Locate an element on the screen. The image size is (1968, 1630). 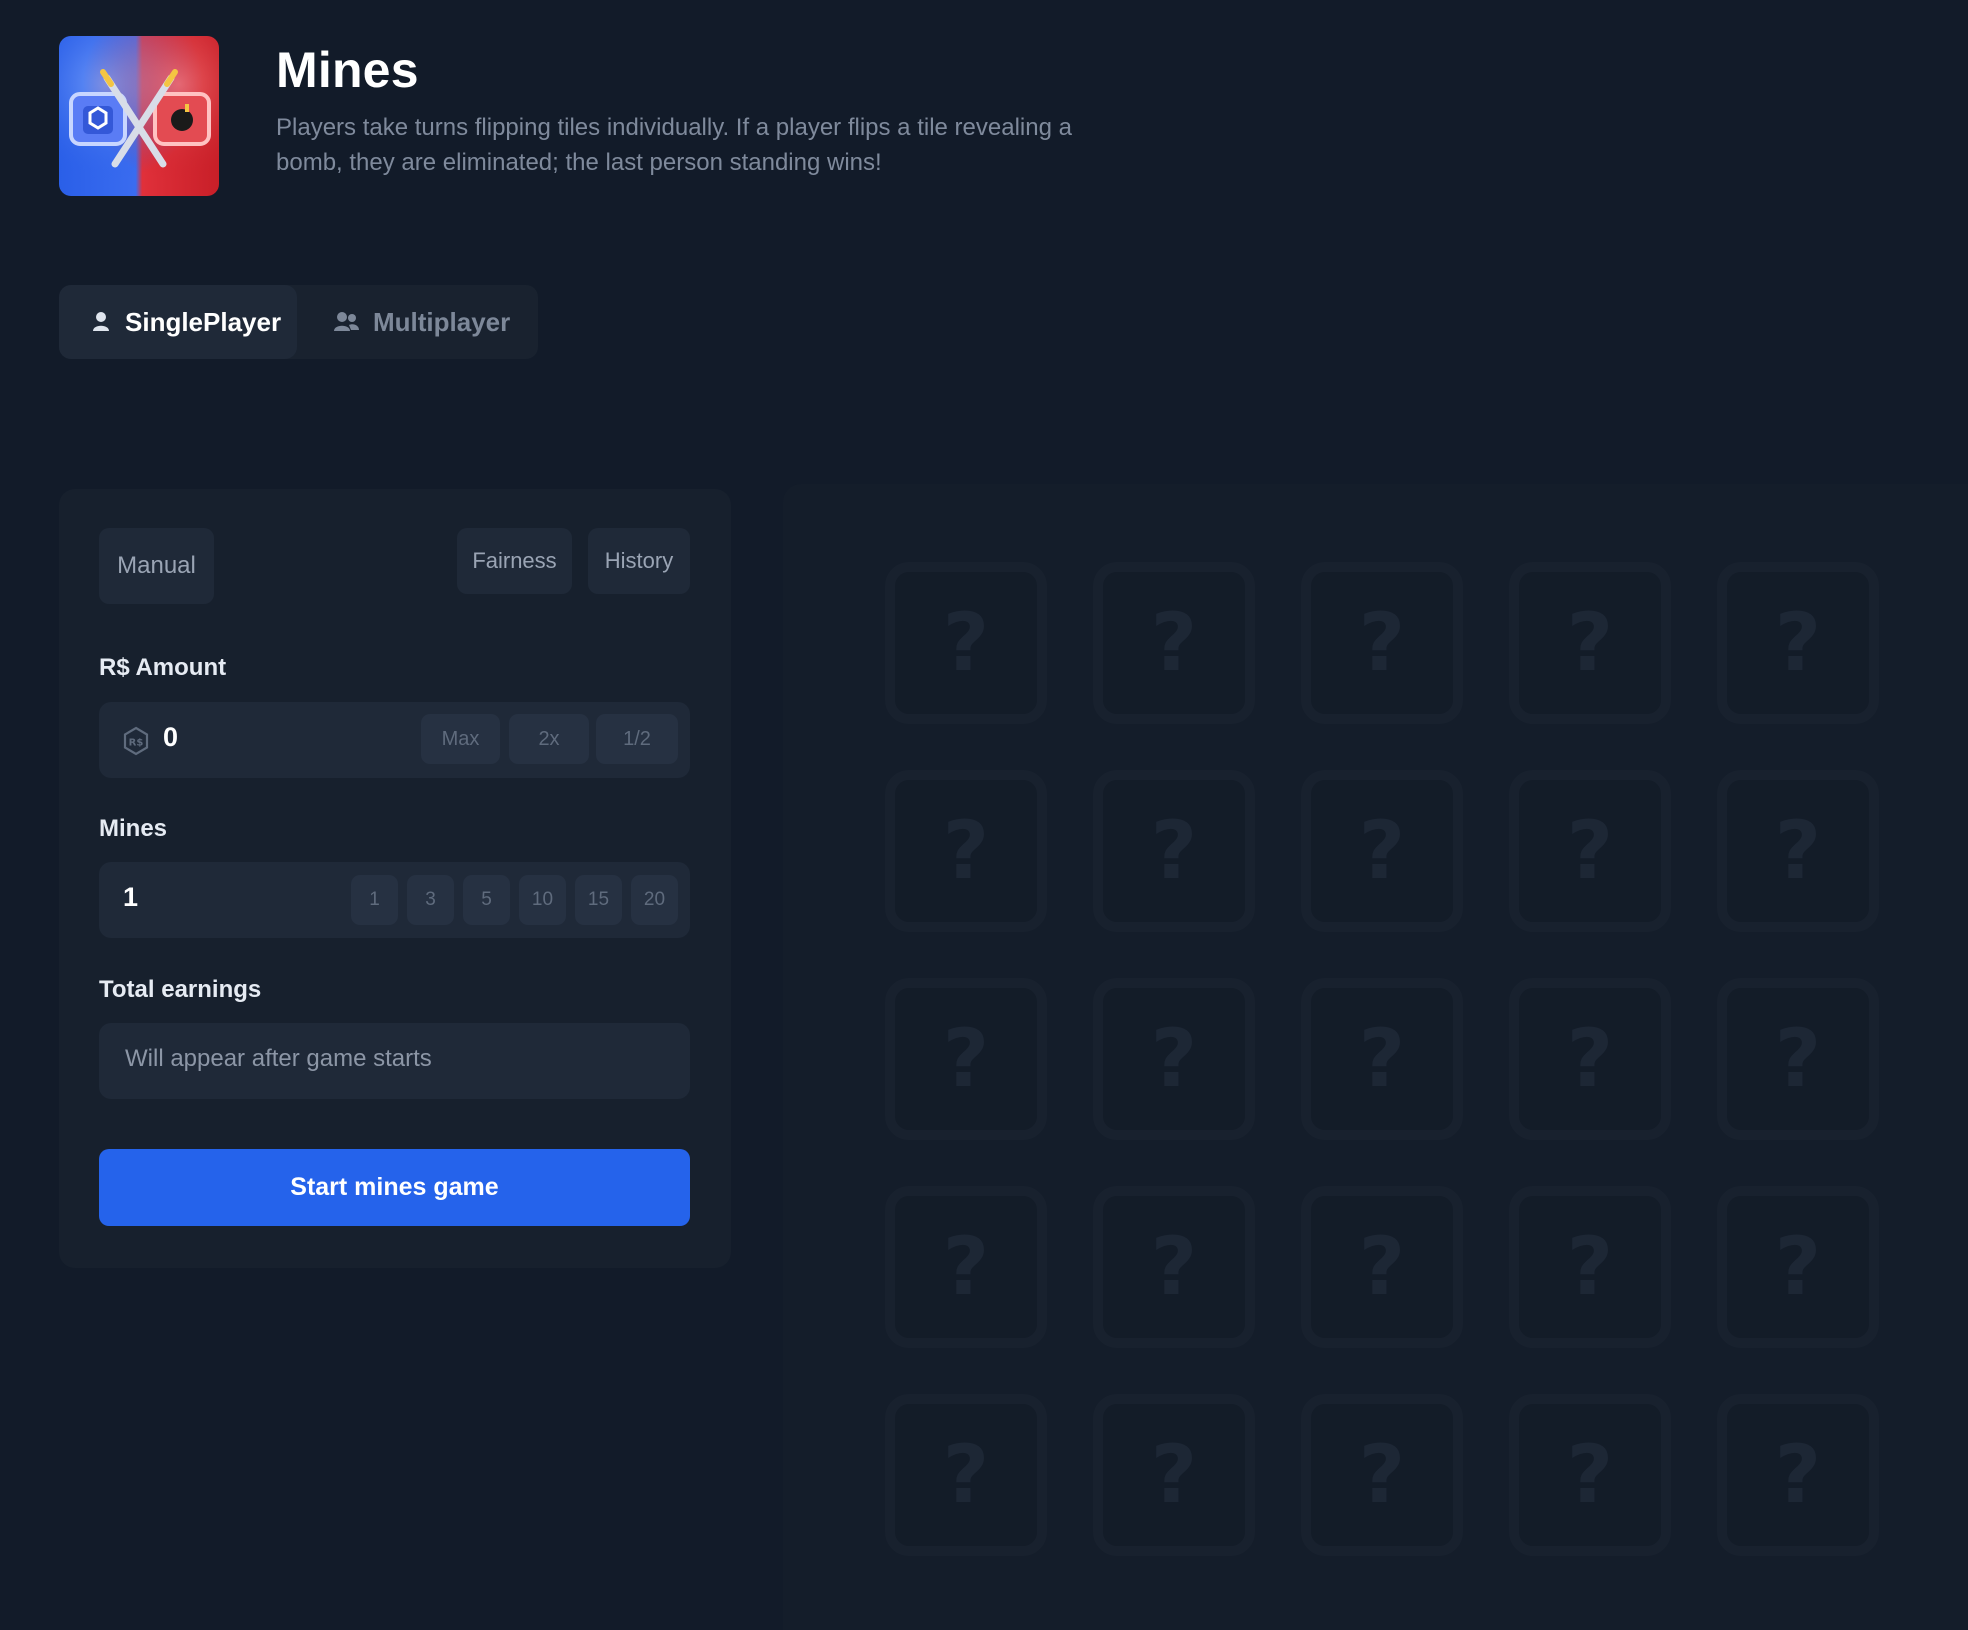
fairness-button: Fairness is located at coordinates (514, 561).